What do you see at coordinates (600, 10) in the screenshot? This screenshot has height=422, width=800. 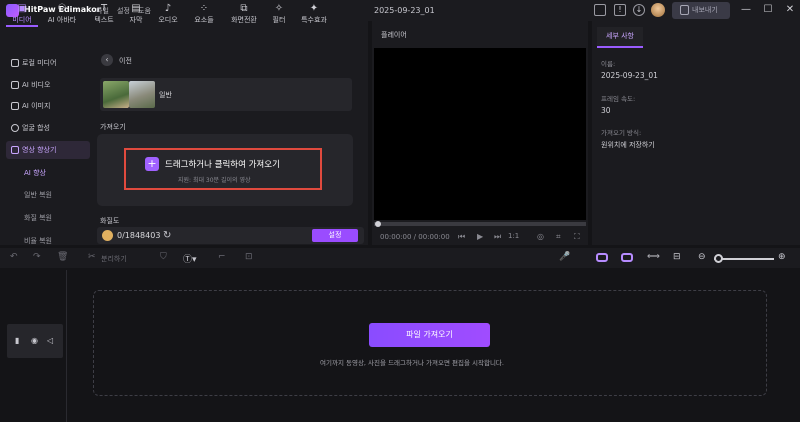 I see `layout-icon` at bounding box center [600, 10].